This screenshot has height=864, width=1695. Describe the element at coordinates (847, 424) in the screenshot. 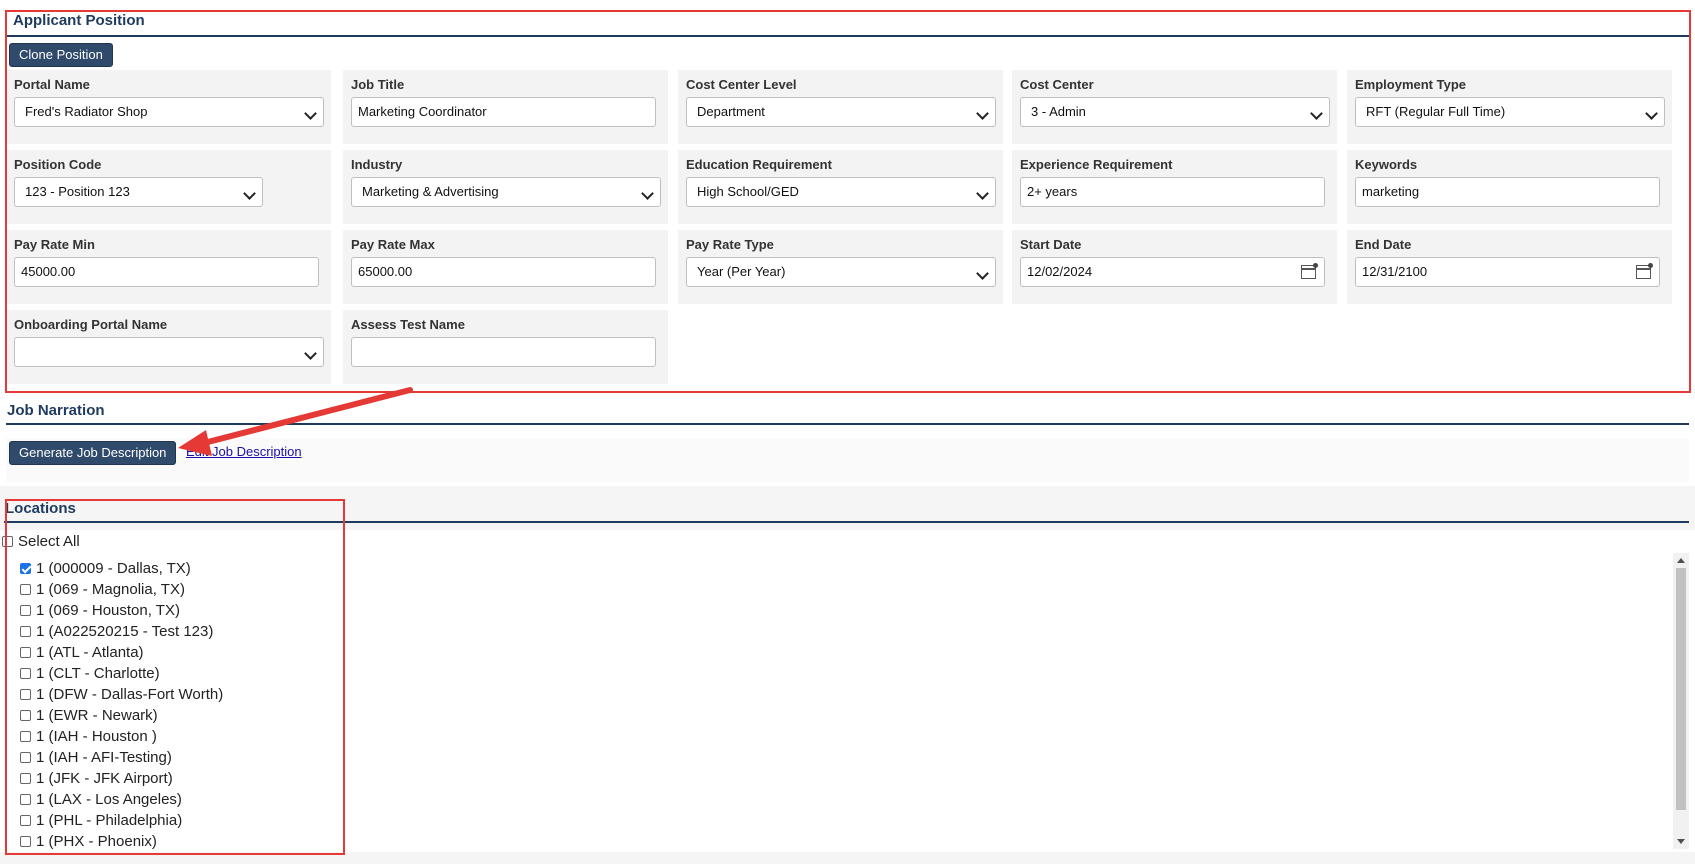

I see `section-divider` at that location.